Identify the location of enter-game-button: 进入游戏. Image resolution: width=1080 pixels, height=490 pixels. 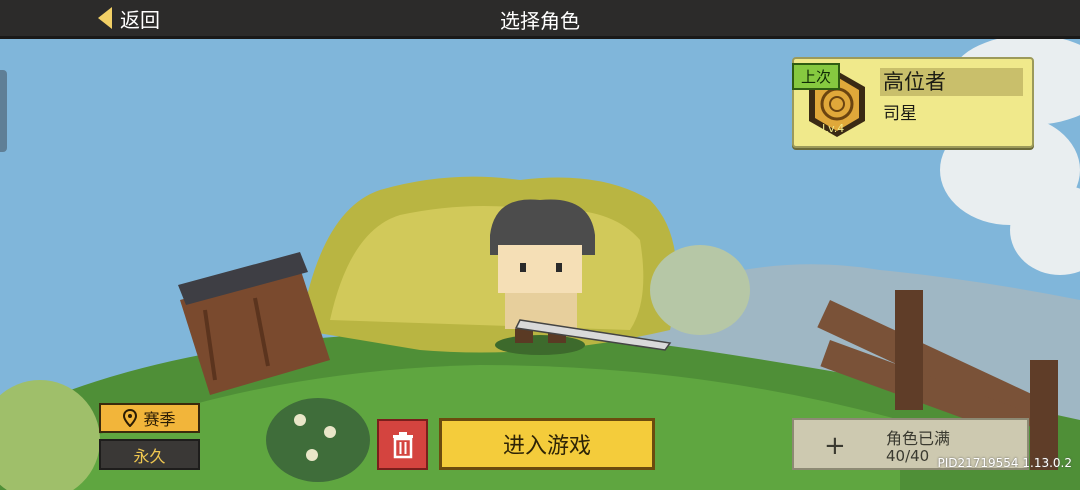
(547, 444).